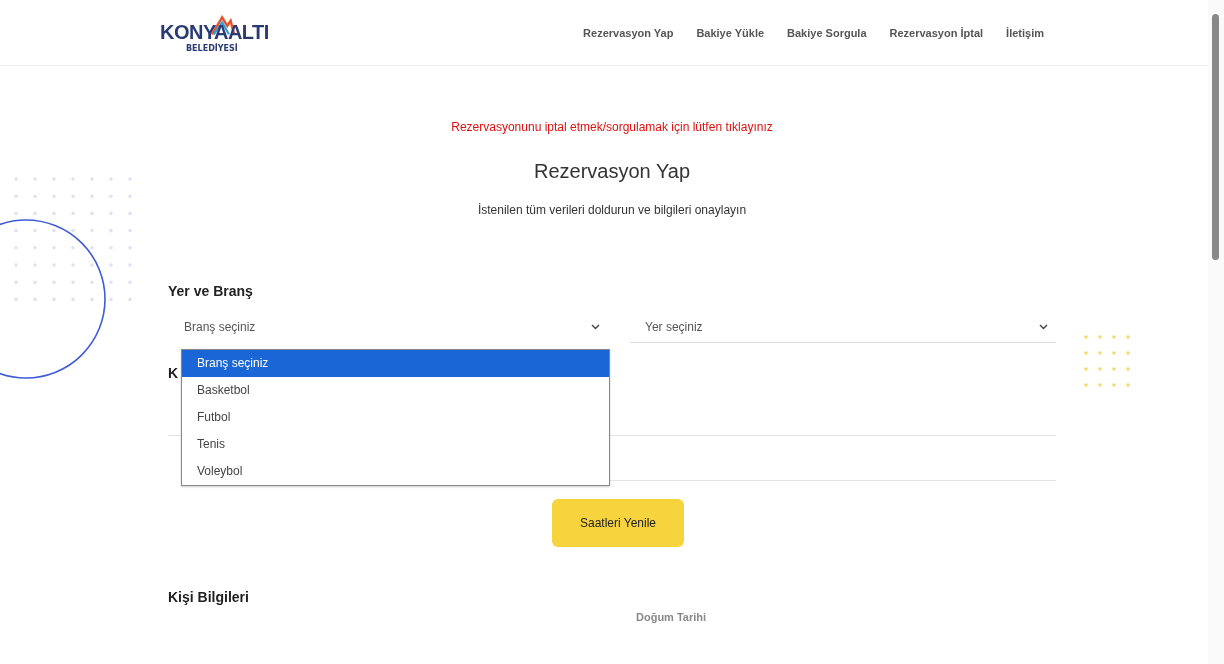 This screenshot has width=1224, height=664. I want to click on nav-link: İletişim, so click(1025, 32).